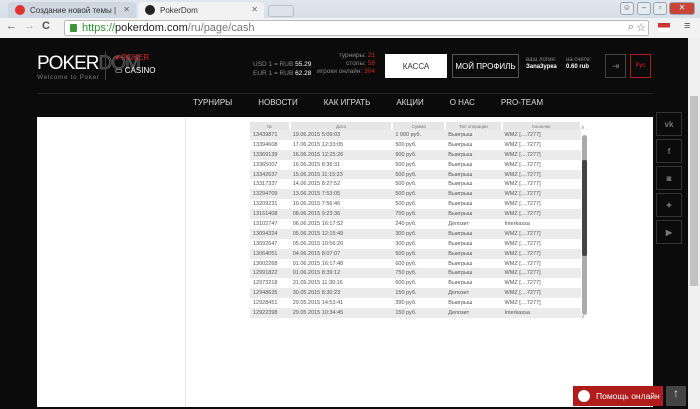 This screenshot has height=409, width=700. I want to click on scroll-up-icon: ˄, so click(583, 129).